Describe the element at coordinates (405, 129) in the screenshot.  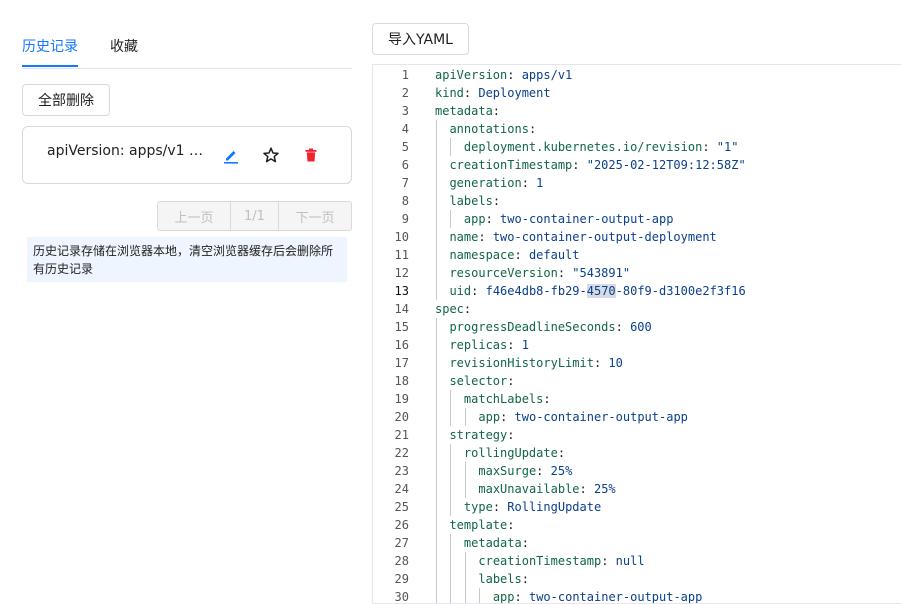
I see `line-number: 4` at that location.